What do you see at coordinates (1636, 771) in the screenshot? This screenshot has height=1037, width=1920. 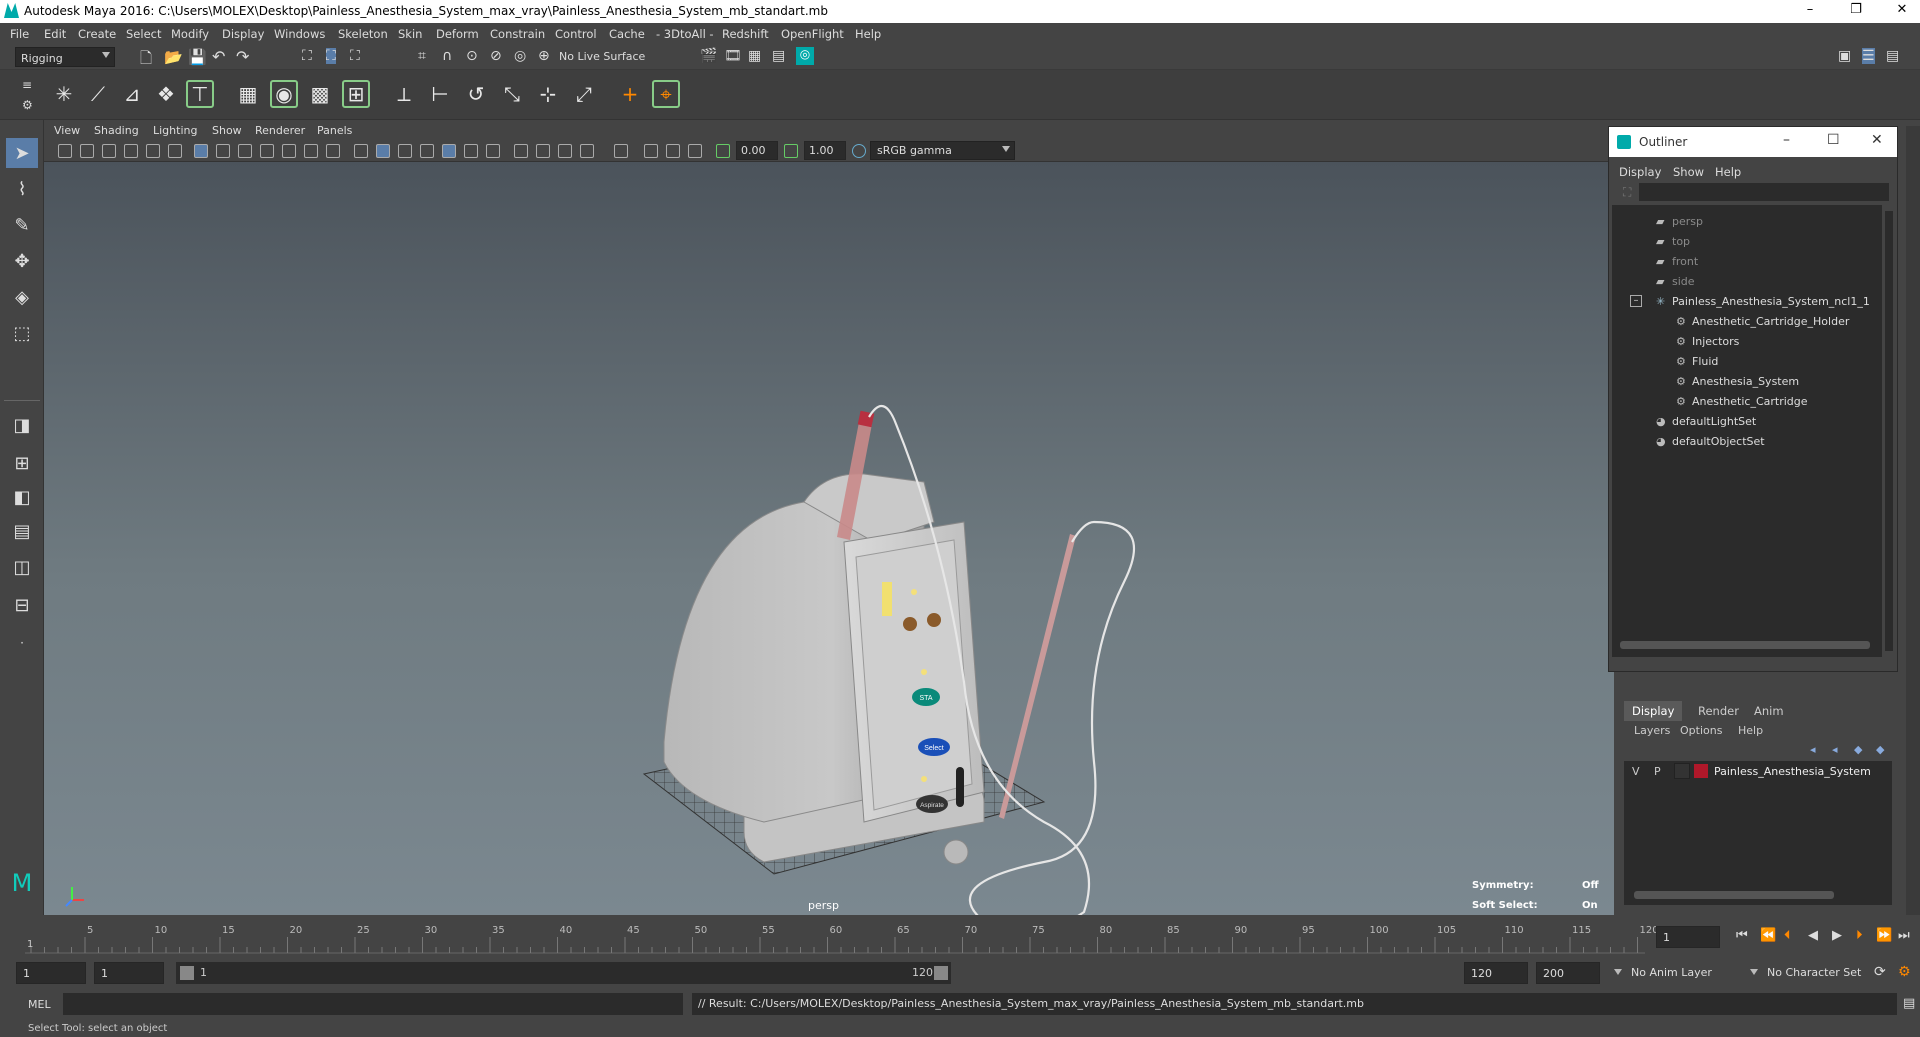 I see `layer-visibility-toggle: V` at bounding box center [1636, 771].